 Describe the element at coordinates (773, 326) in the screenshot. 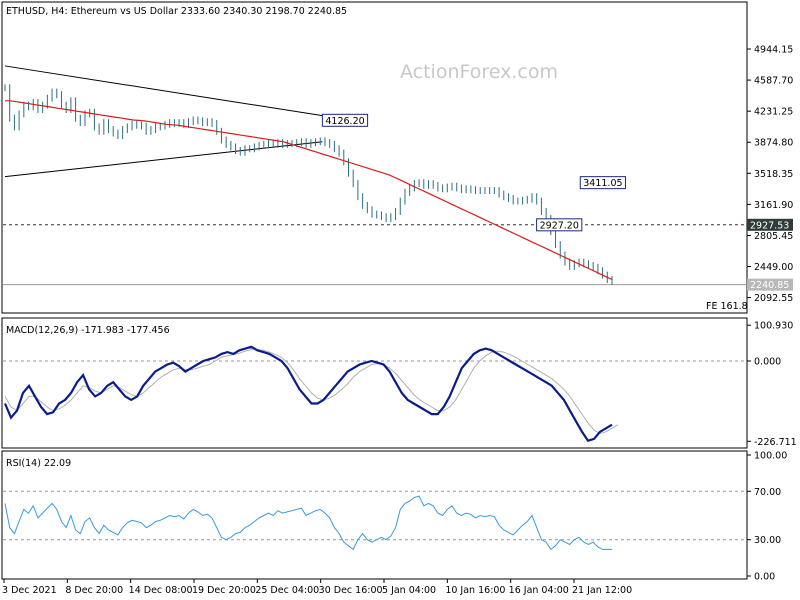

I see `macd-ytick-label: 100.930` at that location.